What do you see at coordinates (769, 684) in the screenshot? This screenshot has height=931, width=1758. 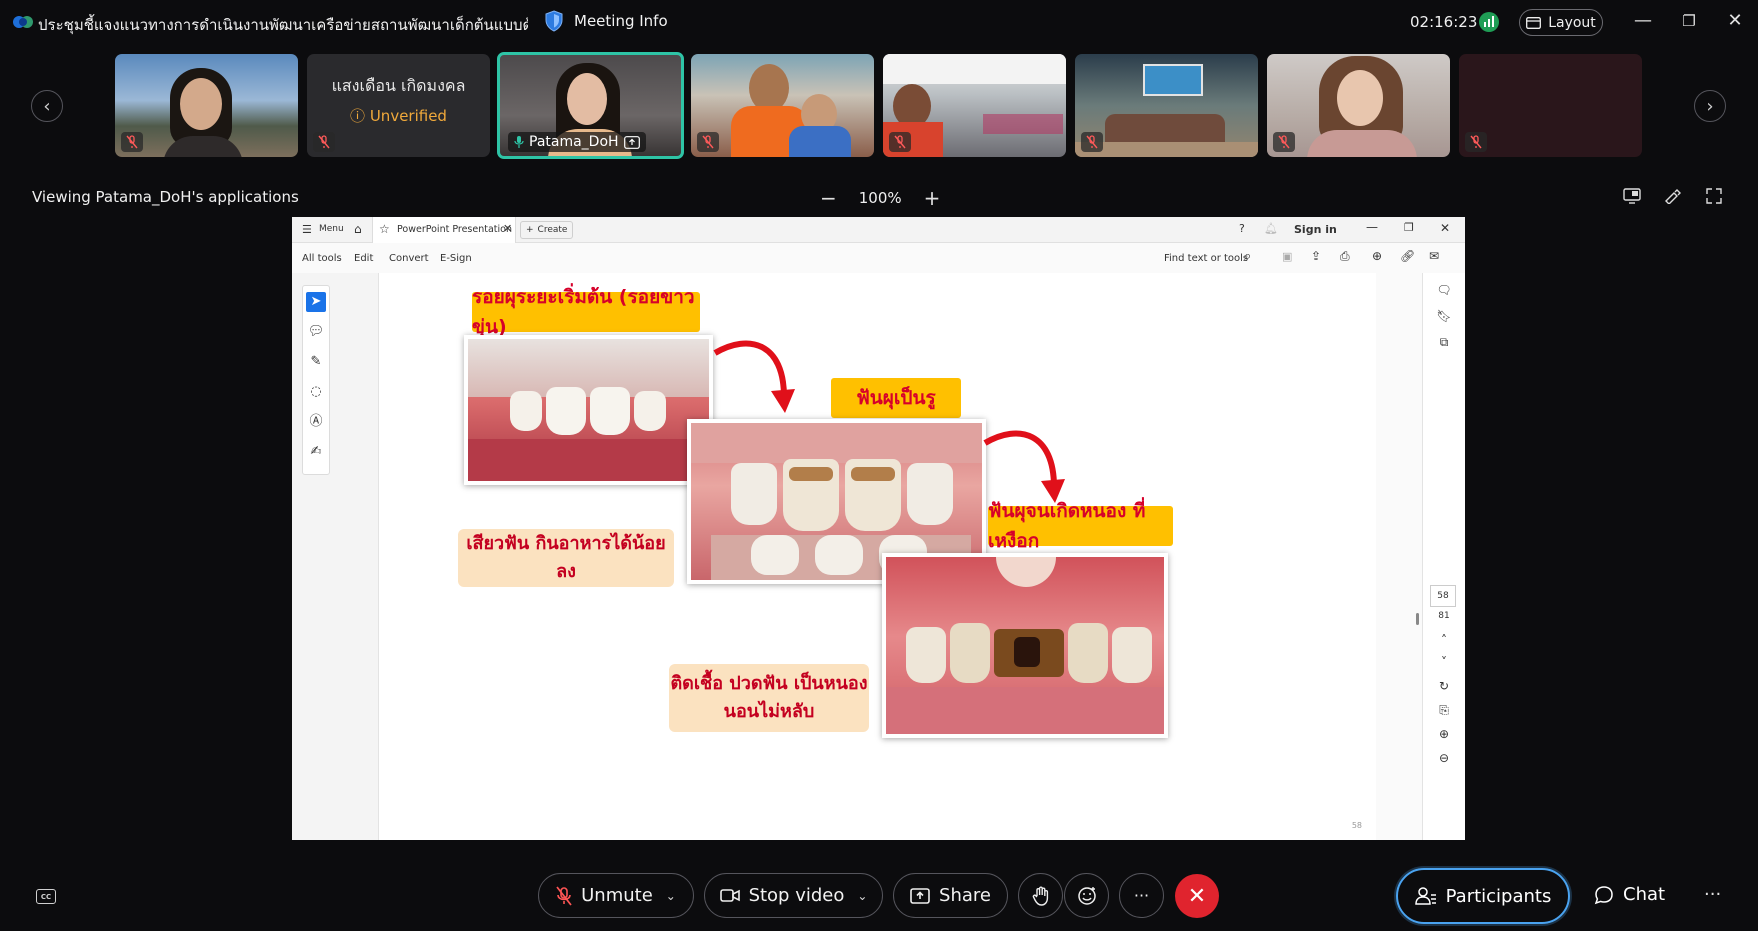 I see `slide-note-infection-line1: ติดเชื้อ ปวดฟัน เป็นหนอง` at bounding box center [769, 684].